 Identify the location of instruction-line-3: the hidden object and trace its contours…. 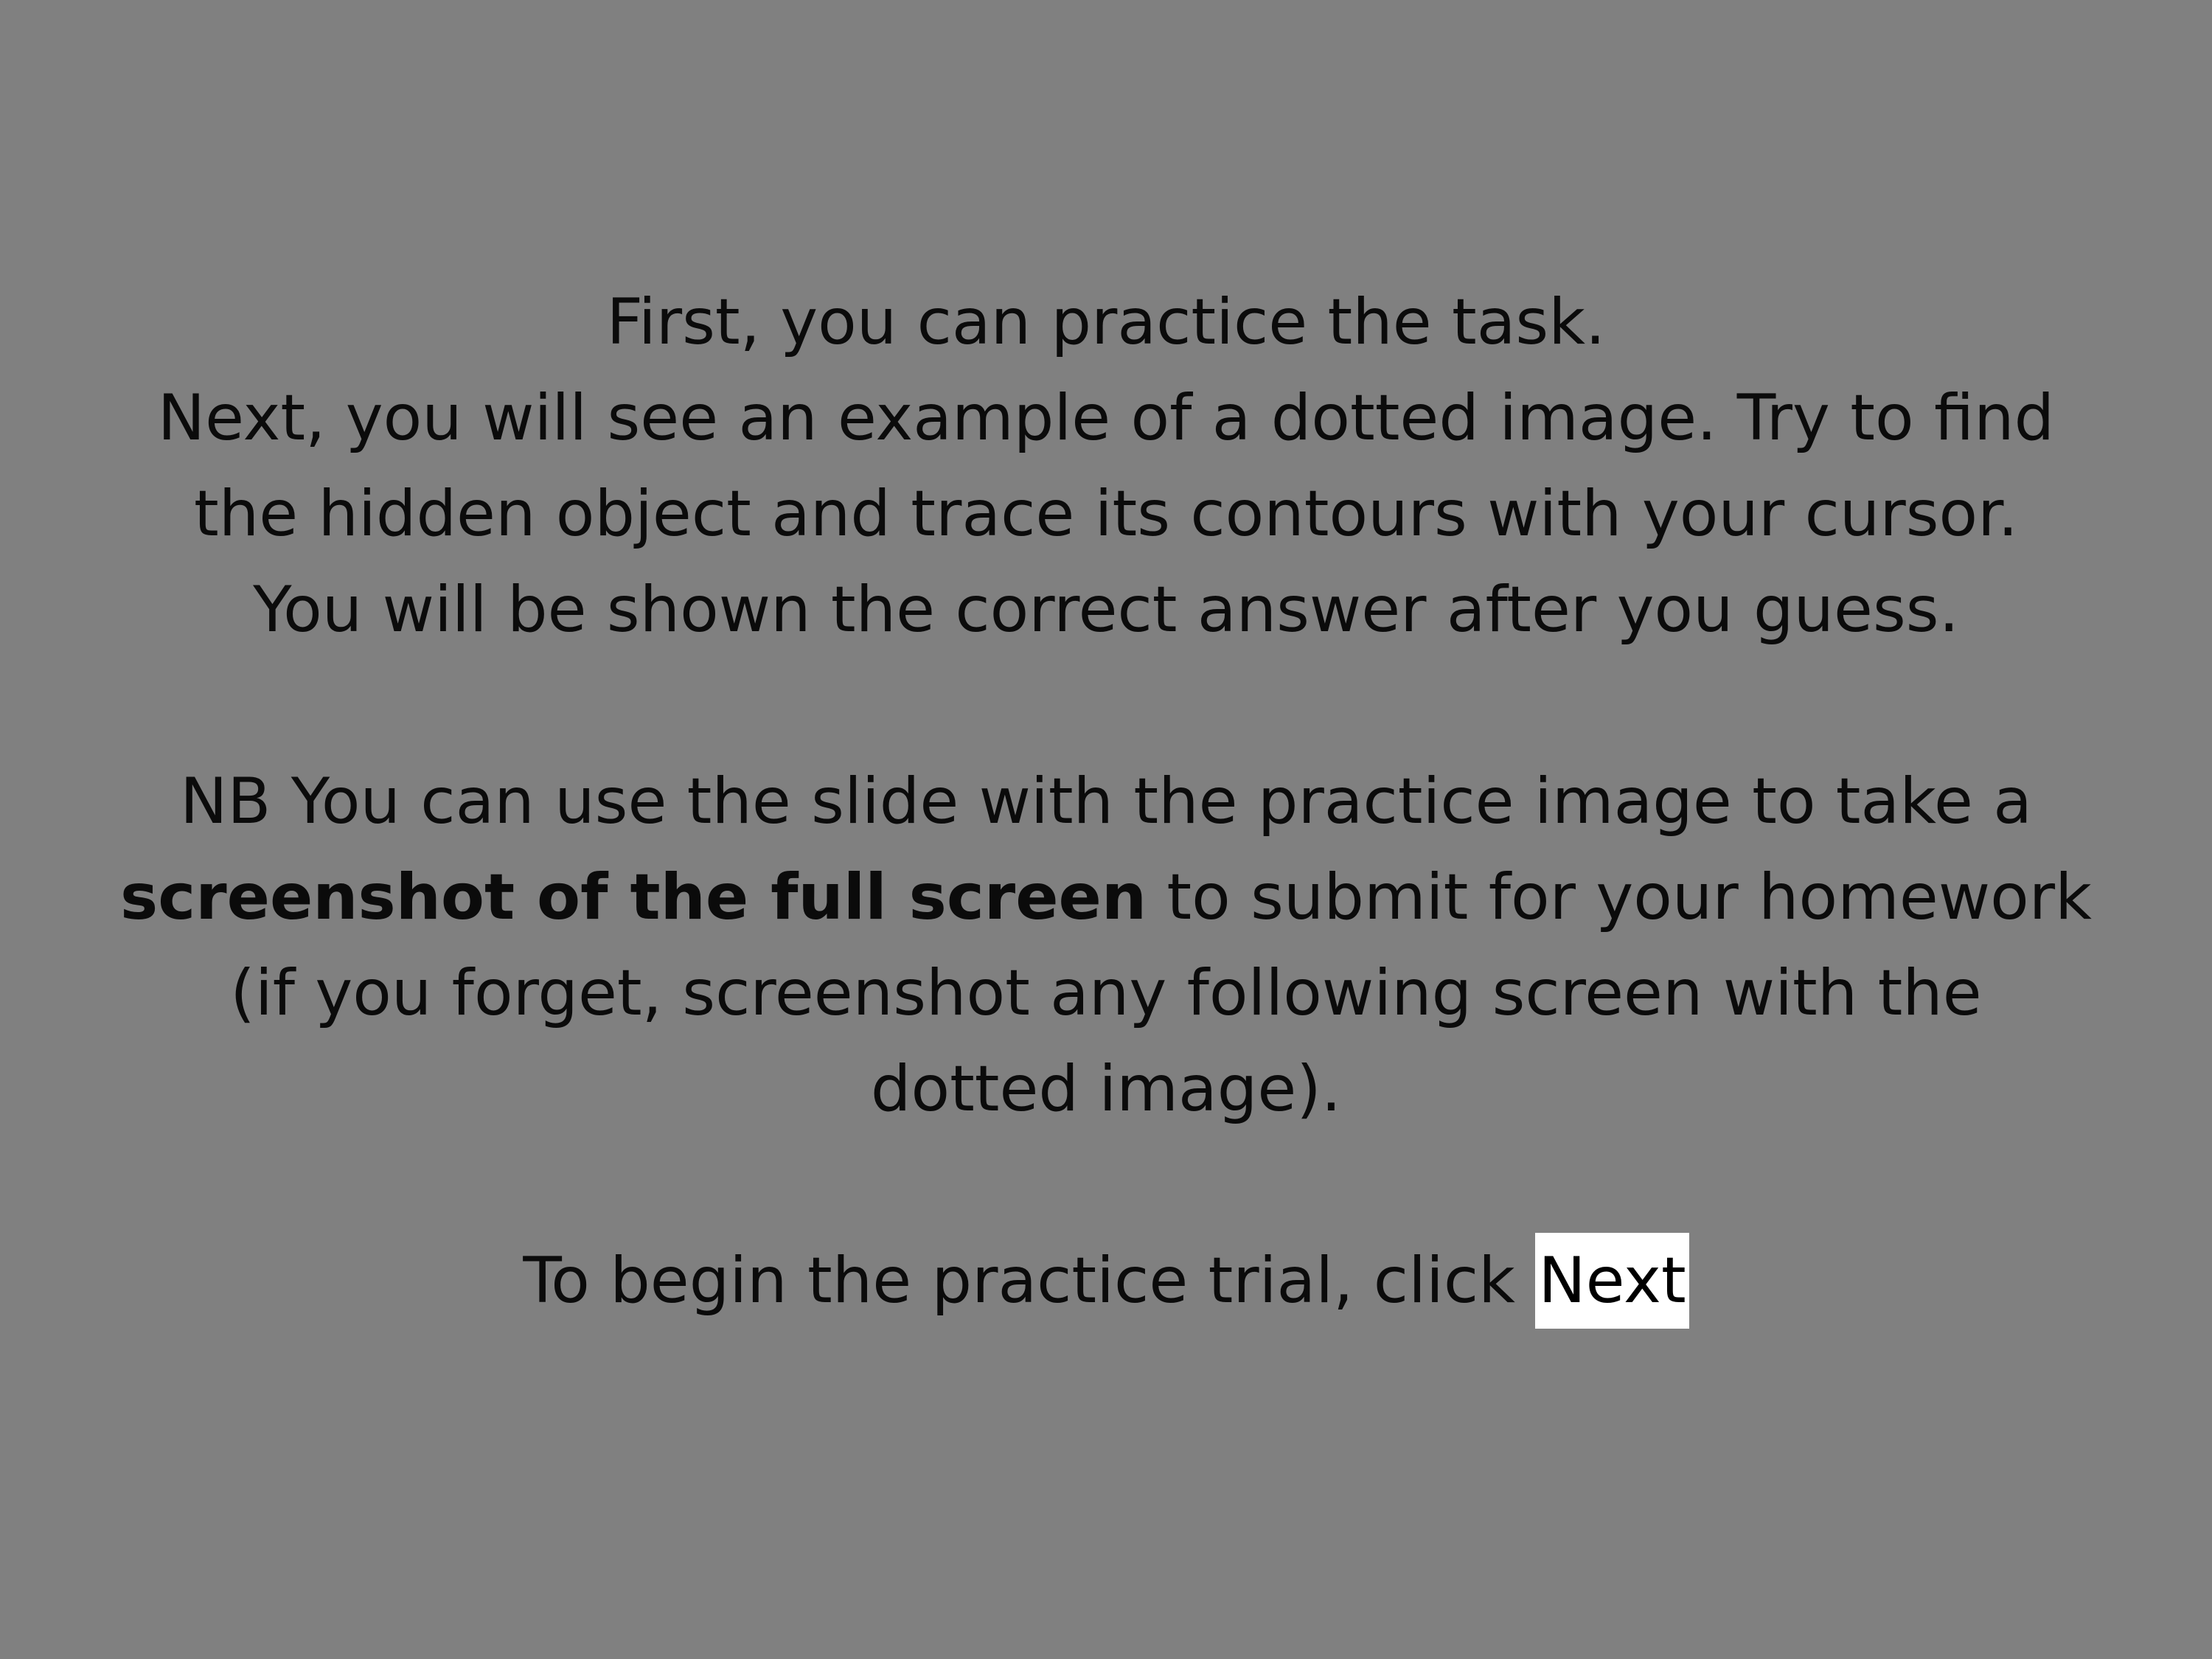
(1106, 514).